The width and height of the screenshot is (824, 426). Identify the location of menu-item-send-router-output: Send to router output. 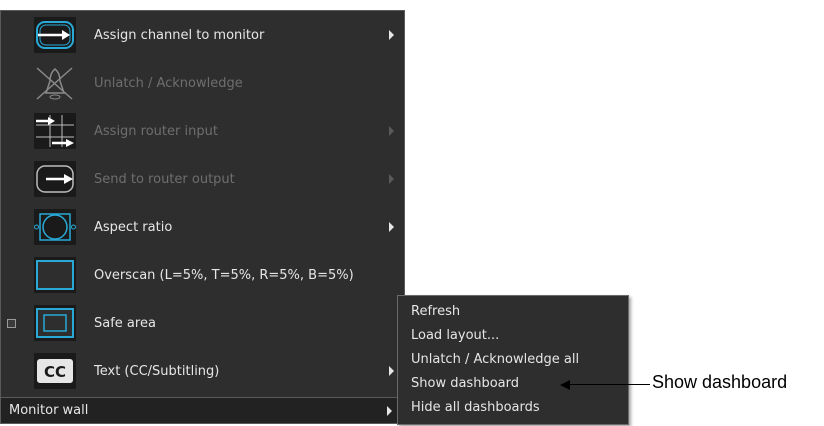
(202, 179).